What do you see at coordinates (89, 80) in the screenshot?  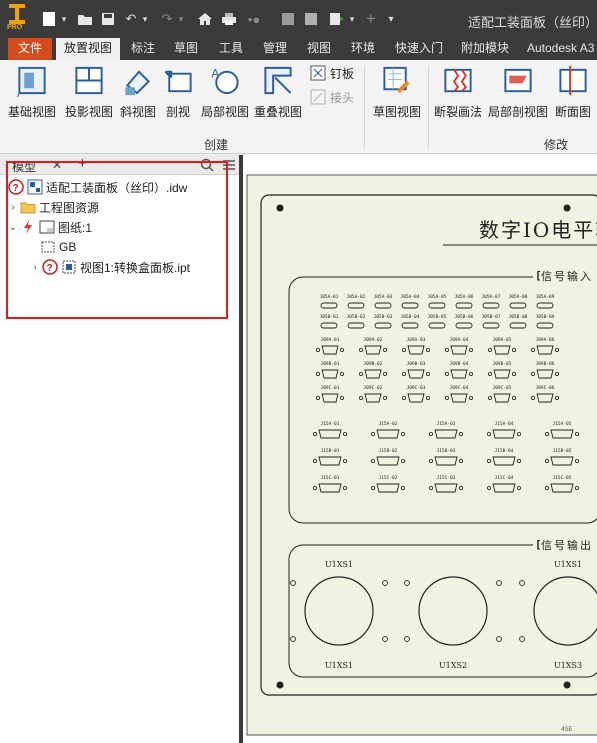 I see `projected-view-icon` at bounding box center [89, 80].